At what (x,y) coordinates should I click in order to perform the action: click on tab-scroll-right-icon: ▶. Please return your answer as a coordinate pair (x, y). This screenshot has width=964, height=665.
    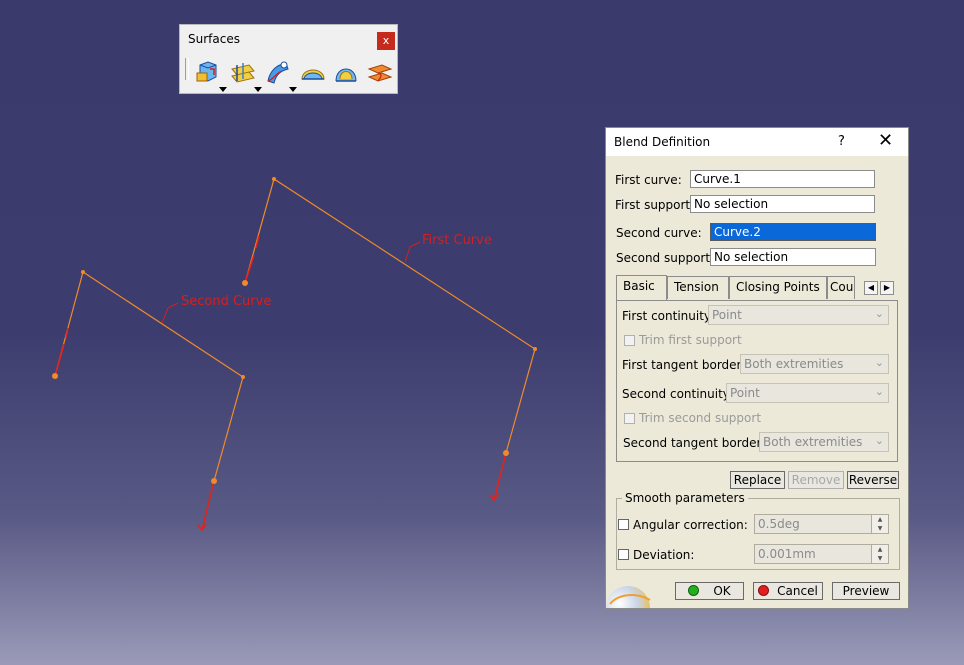
    Looking at the image, I should click on (887, 288).